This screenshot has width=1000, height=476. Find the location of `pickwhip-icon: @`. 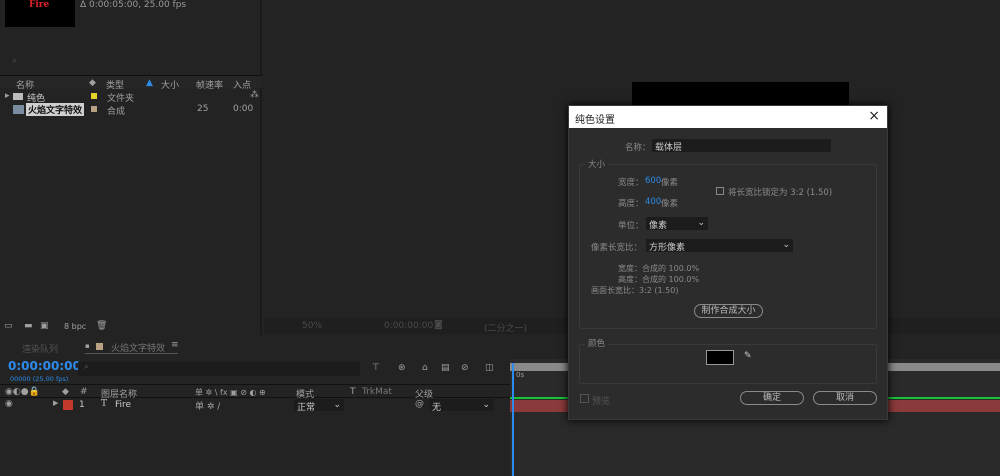

pickwhip-icon: @ is located at coordinates (419, 404).